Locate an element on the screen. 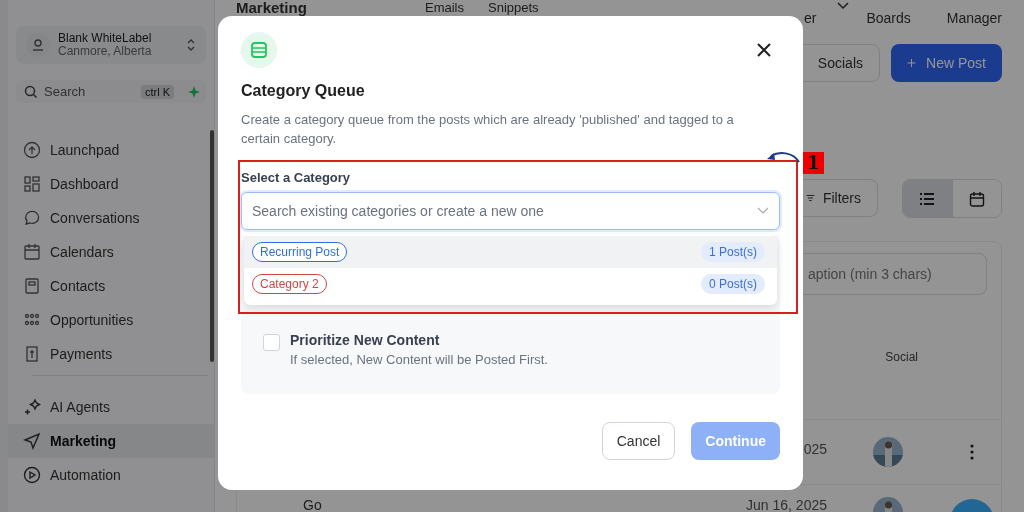 The height and width of the screenshot is (512, 1024). nav-item: Contacts is located at coordinates (111, 286).